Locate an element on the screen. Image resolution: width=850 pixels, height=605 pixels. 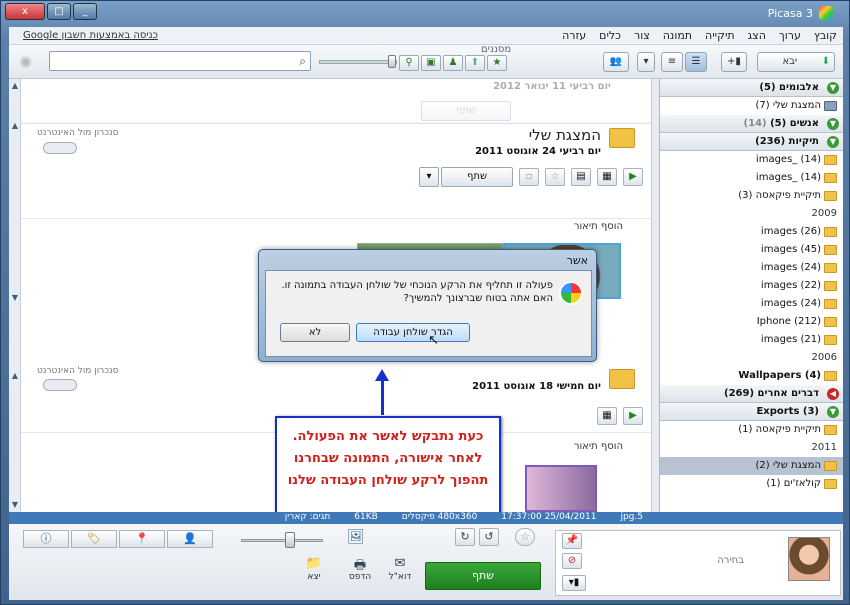
sidebar-item-folder: תיקיית פיקאסה (1) is located at coordinates (751, 430).